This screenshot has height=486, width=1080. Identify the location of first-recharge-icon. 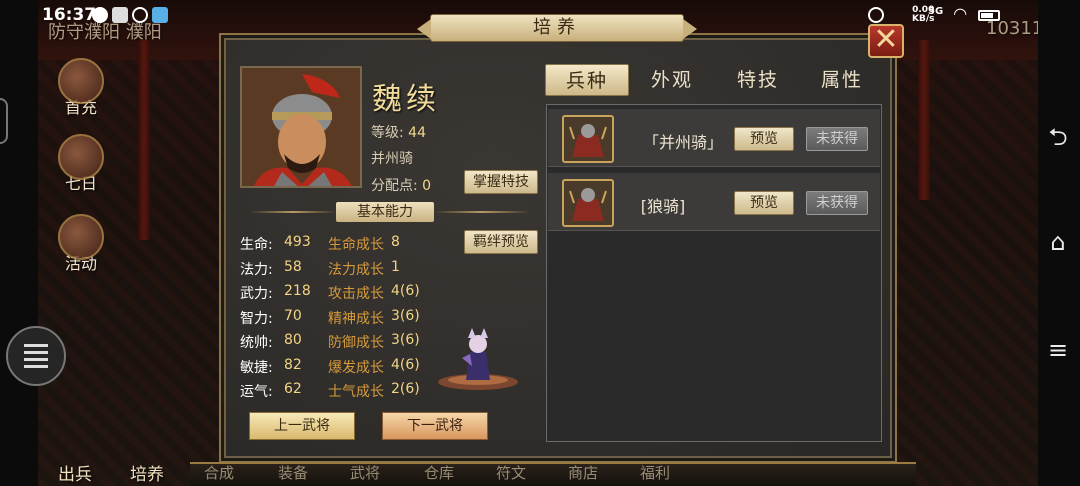
(81, 81).